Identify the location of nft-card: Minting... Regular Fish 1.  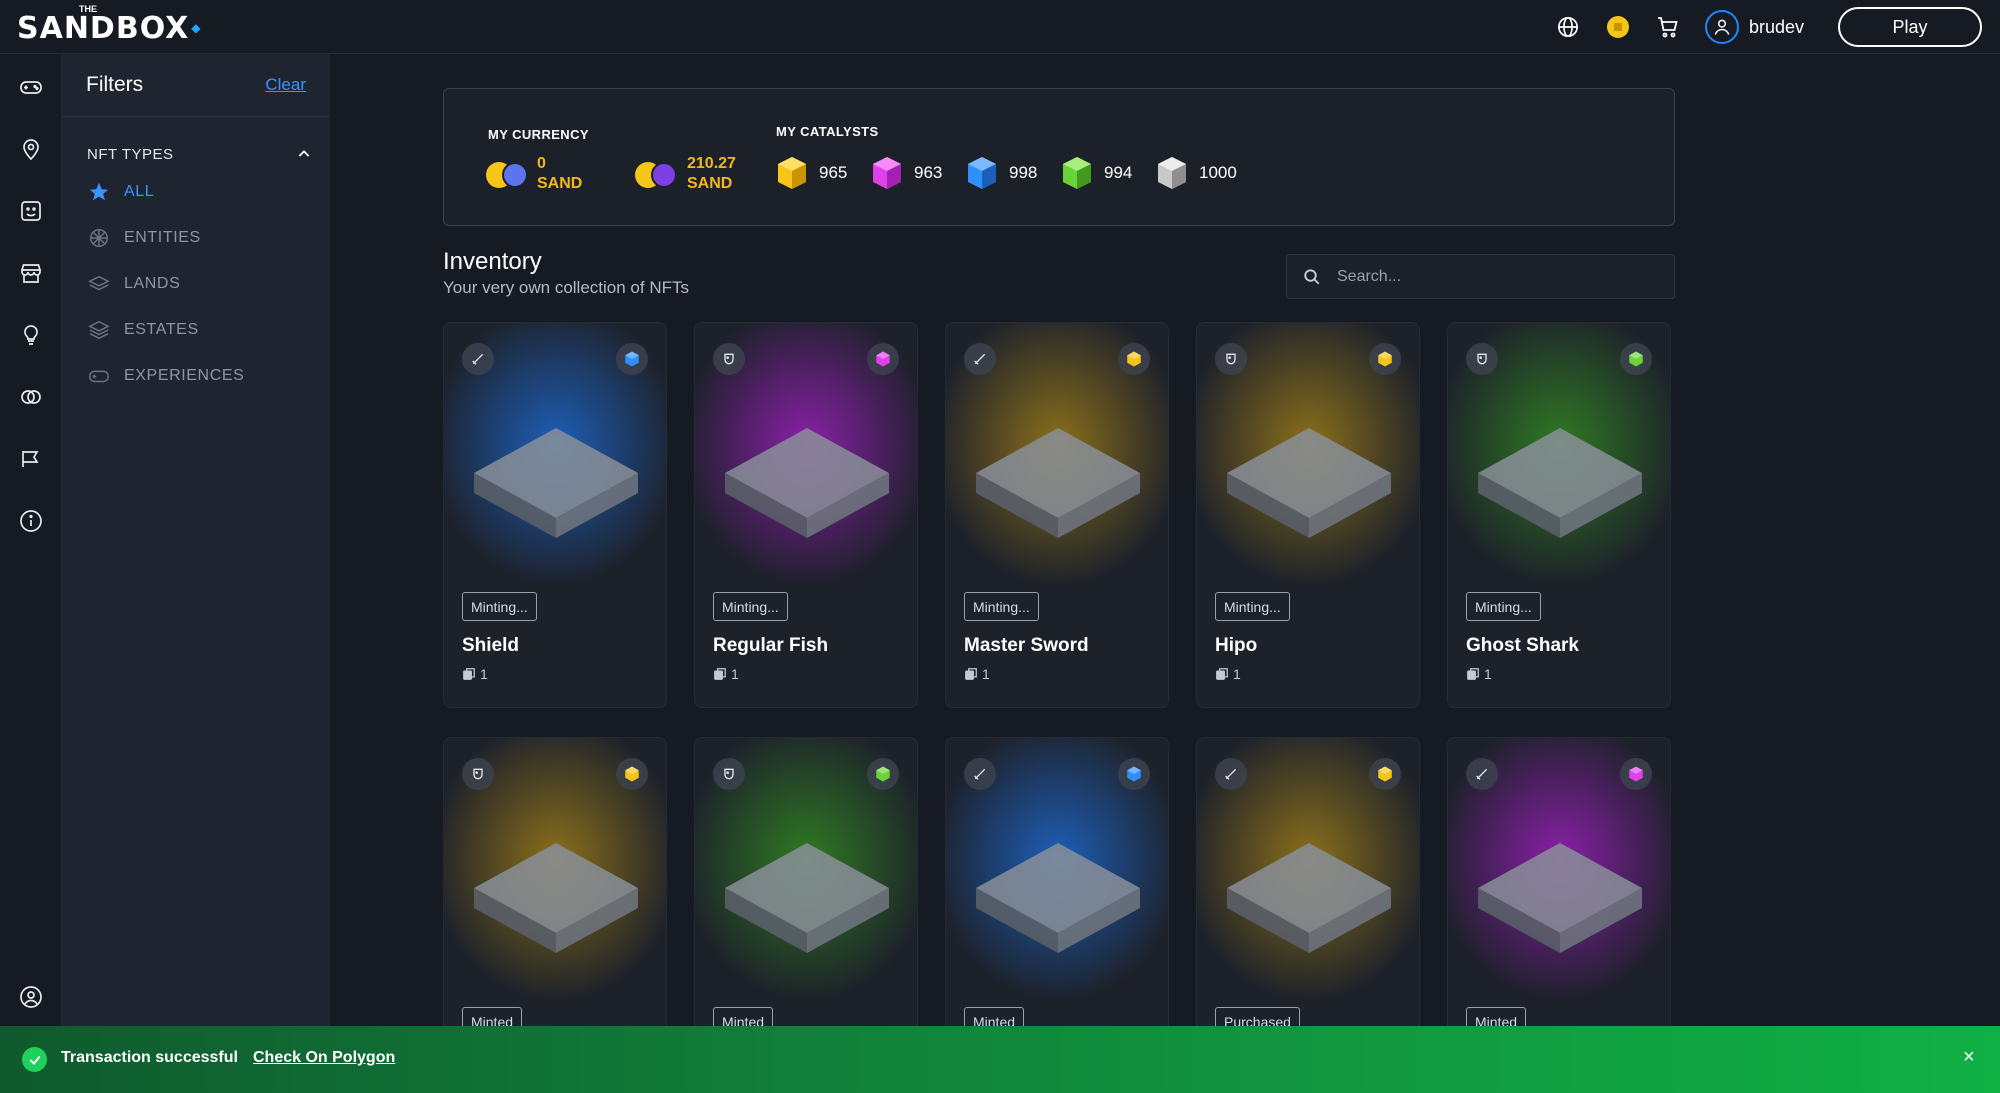
(806, 515).